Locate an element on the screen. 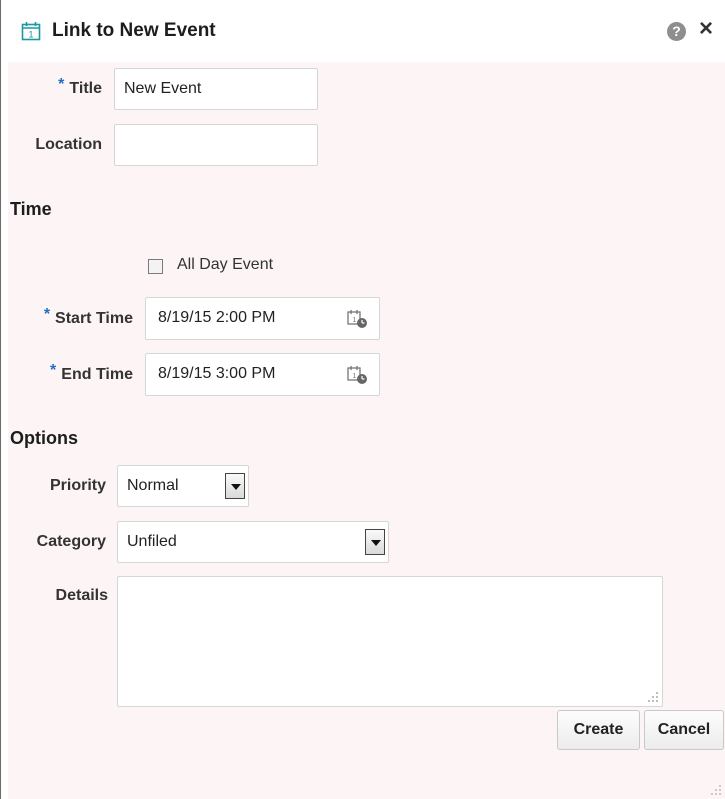  resize-grip-icon is located at coordinates (653, 697).